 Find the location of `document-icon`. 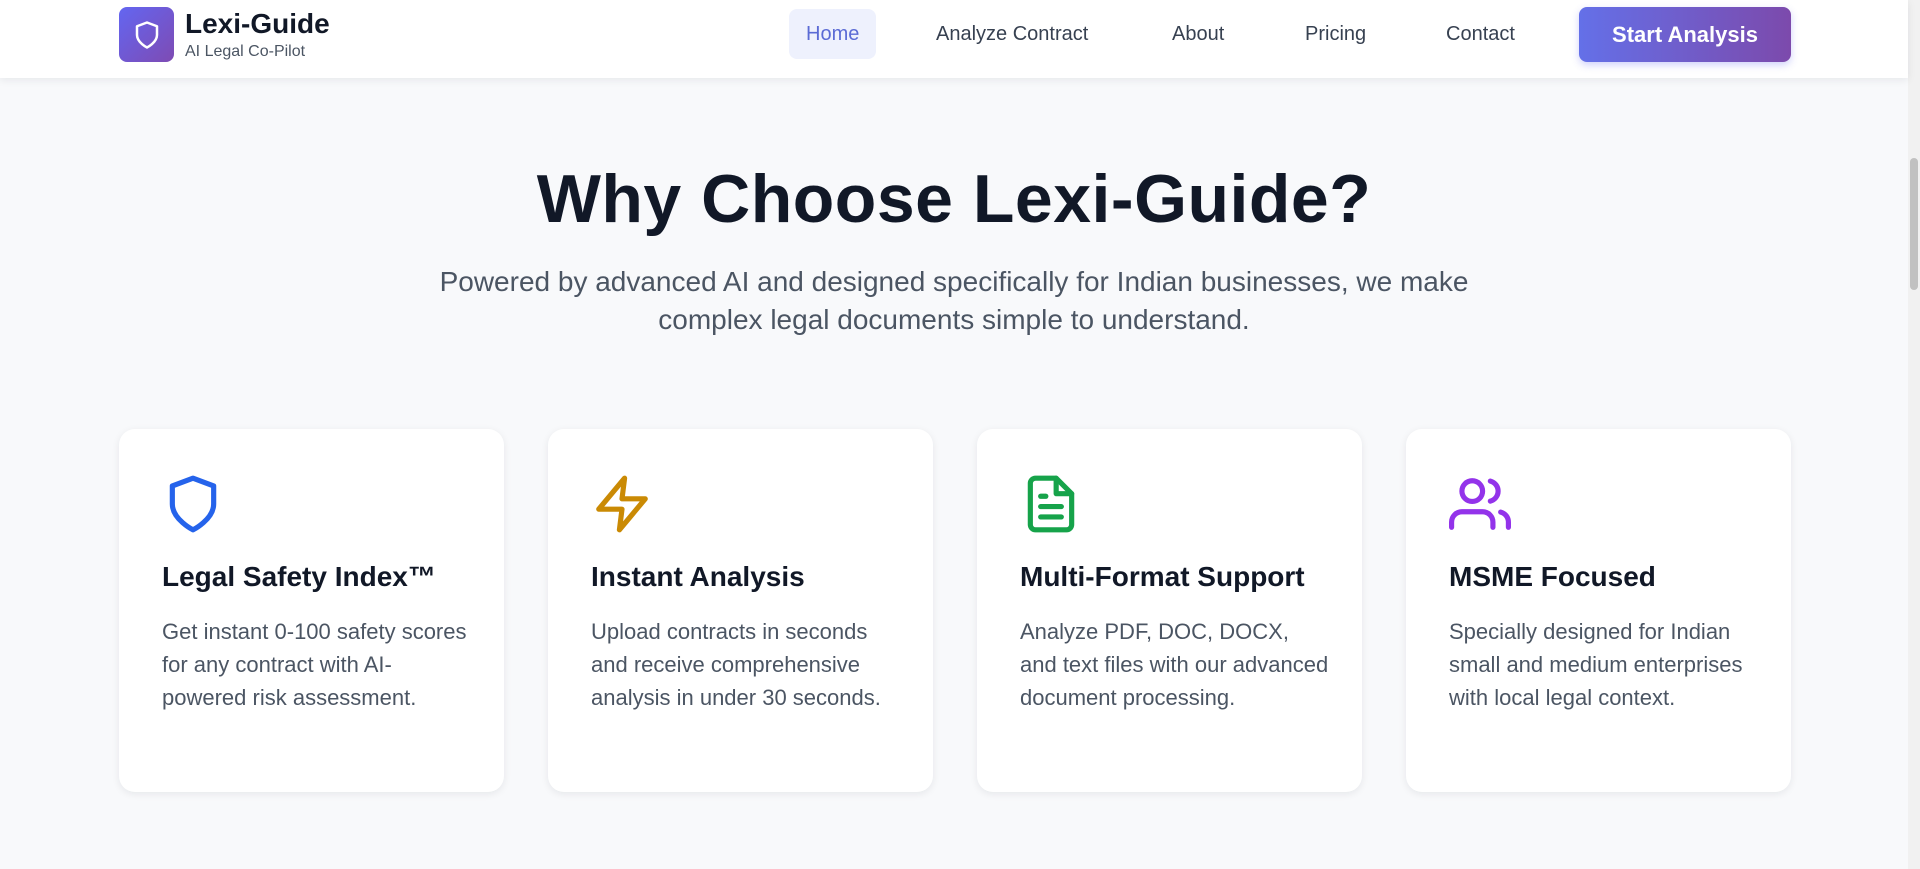

document-icon is located at coordinates (1051, 504).